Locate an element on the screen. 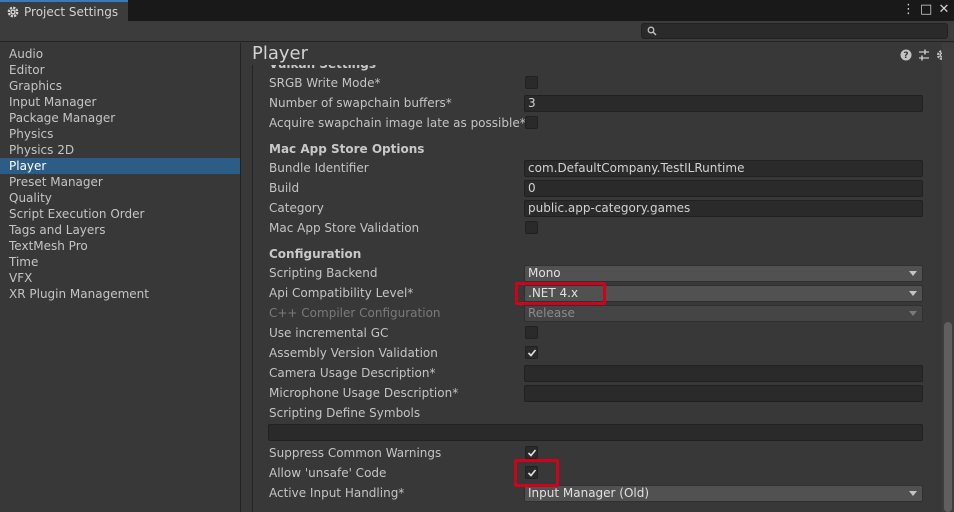 The height and width of the screenshot is (512, 954). sidebar-item-input-manager: Input Manager is located at coordinates (120, 102).